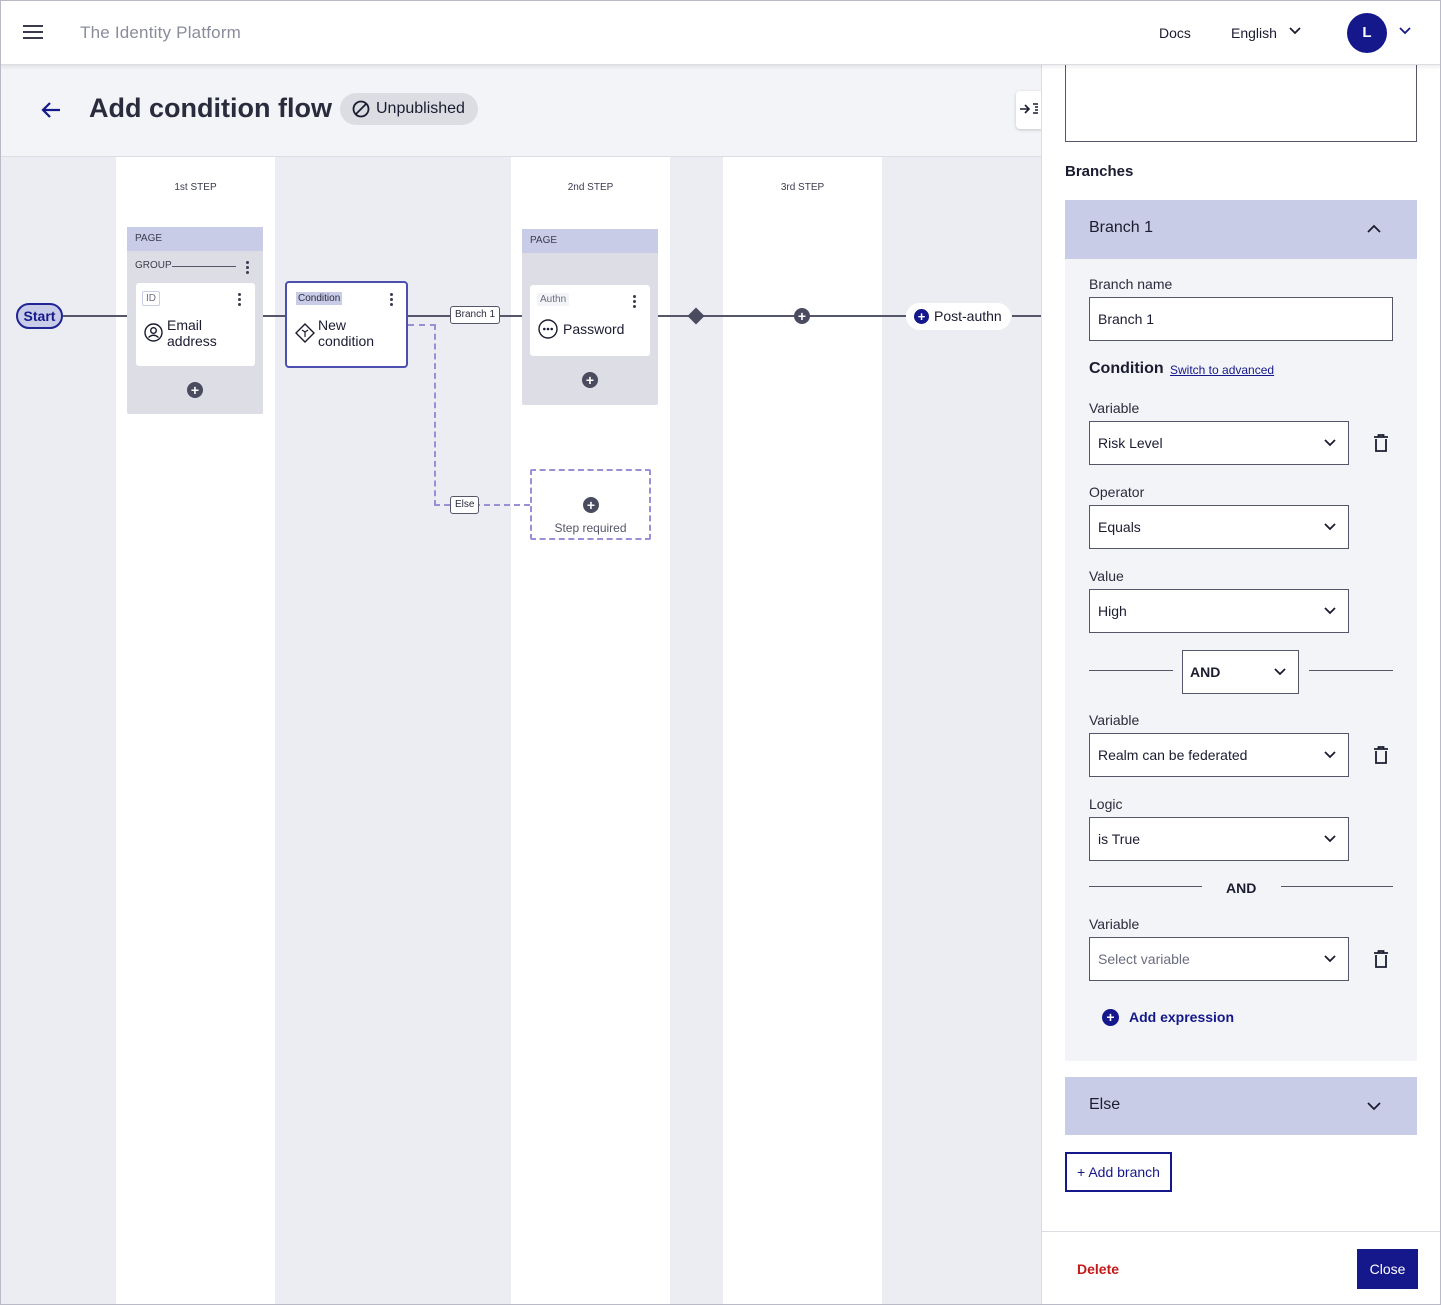 This screenshot has height=1305, width=1441. What do you see at coordinates (968, 316) in the screenshot?
I see `post-authn-label: Post-authn` at bounding box center [968, 316].